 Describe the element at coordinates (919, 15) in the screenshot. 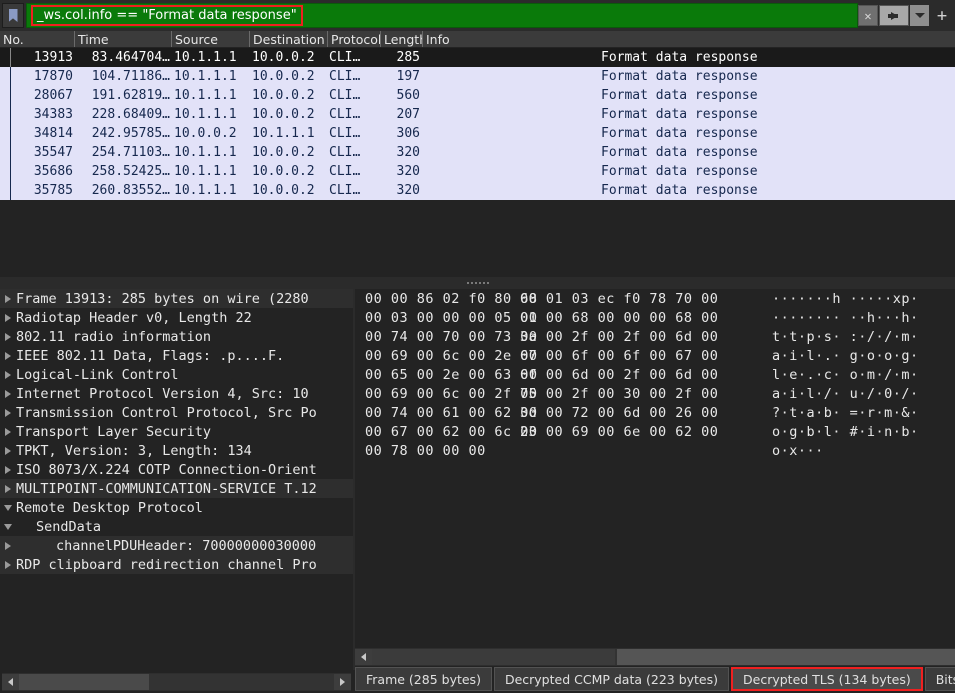

I see `filter-history-dropdown` at that location.